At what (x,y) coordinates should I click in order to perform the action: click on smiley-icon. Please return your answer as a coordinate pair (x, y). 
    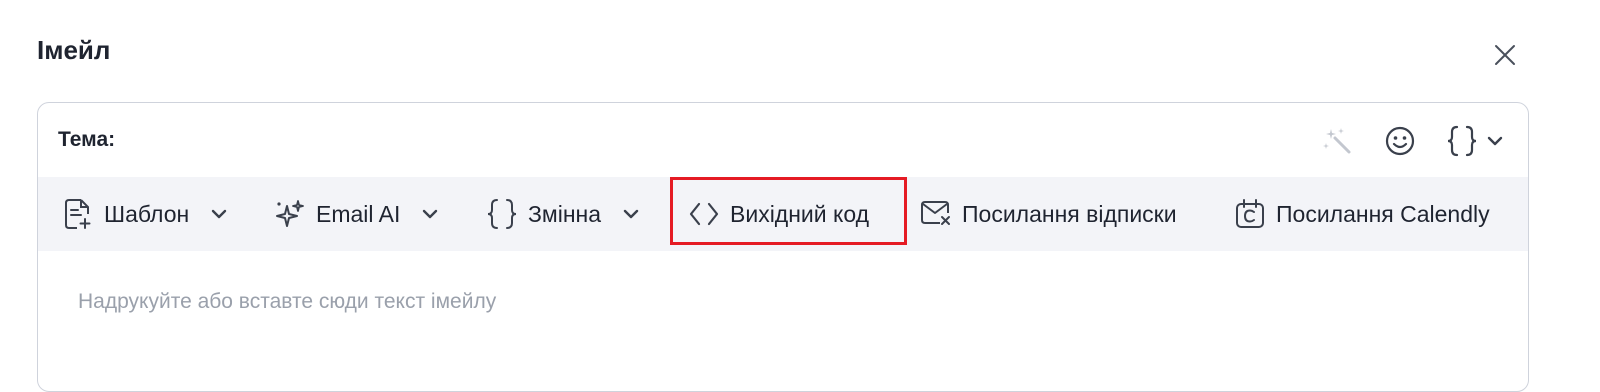
    Looking at the image, I should click on (1400, 141).